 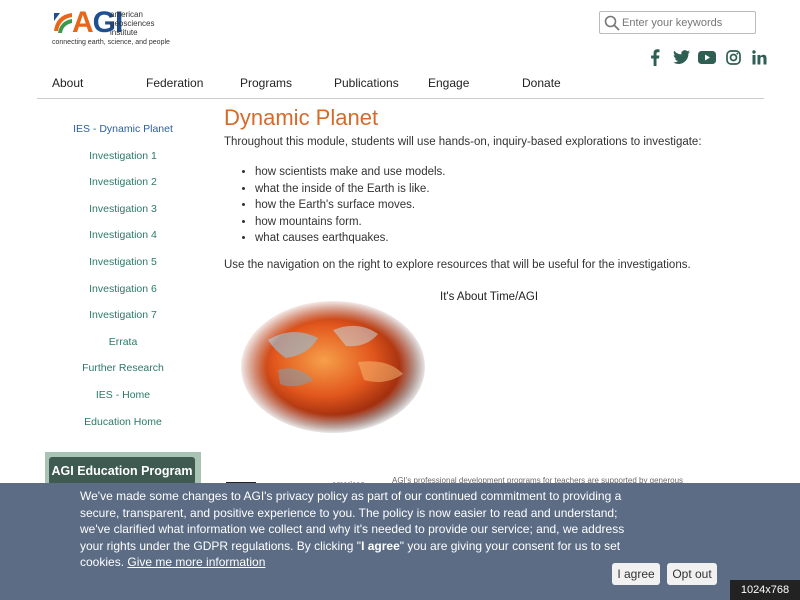 I want to click on page-title: Dynamic Planet, so click(x=301, y=117).